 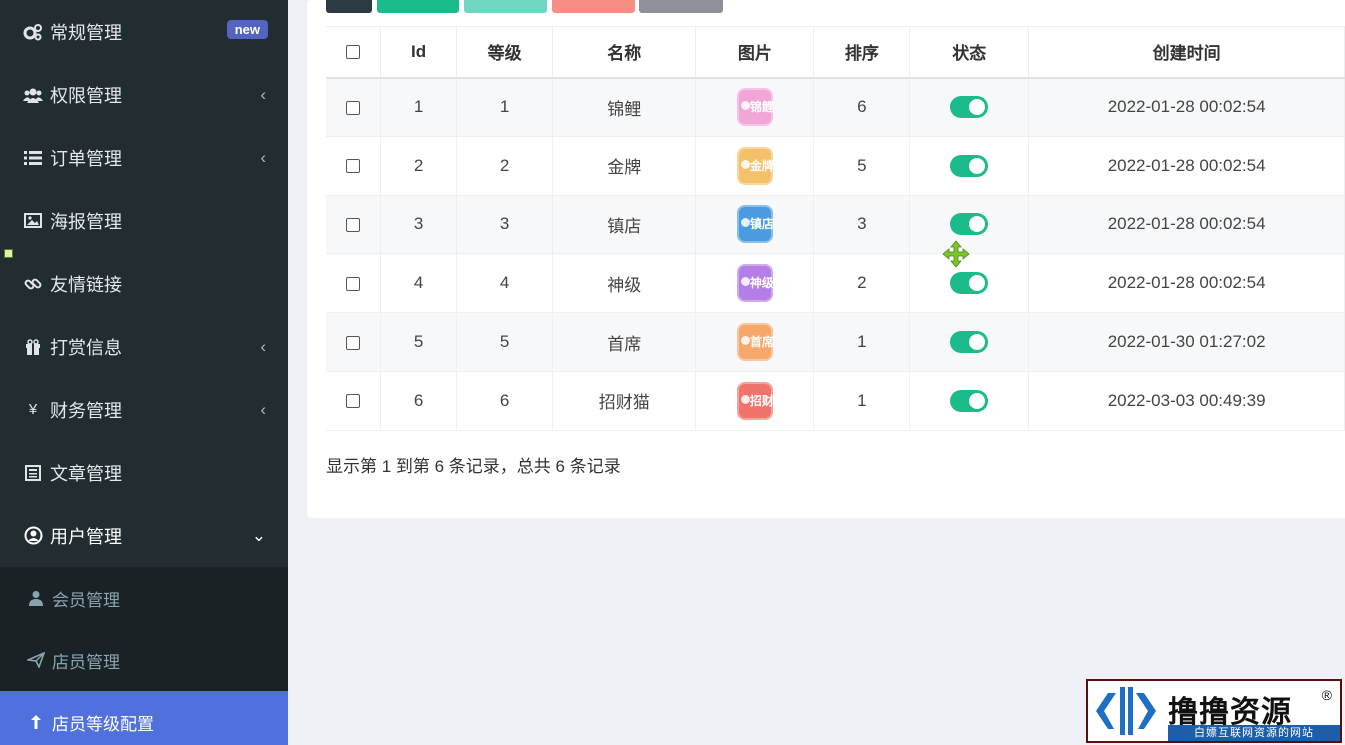 What do you see at coordinates (624, 225) in the screenshot?
I see `cell-name: 镇店` at bounding box center [624, 225].